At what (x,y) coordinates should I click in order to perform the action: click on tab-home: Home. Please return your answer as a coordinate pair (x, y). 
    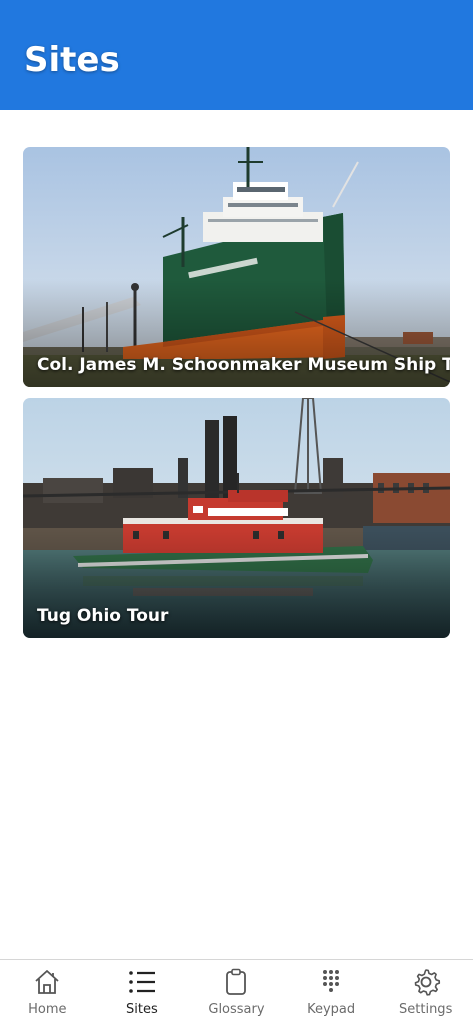
    Looking at the image, I should click on (47, 992).